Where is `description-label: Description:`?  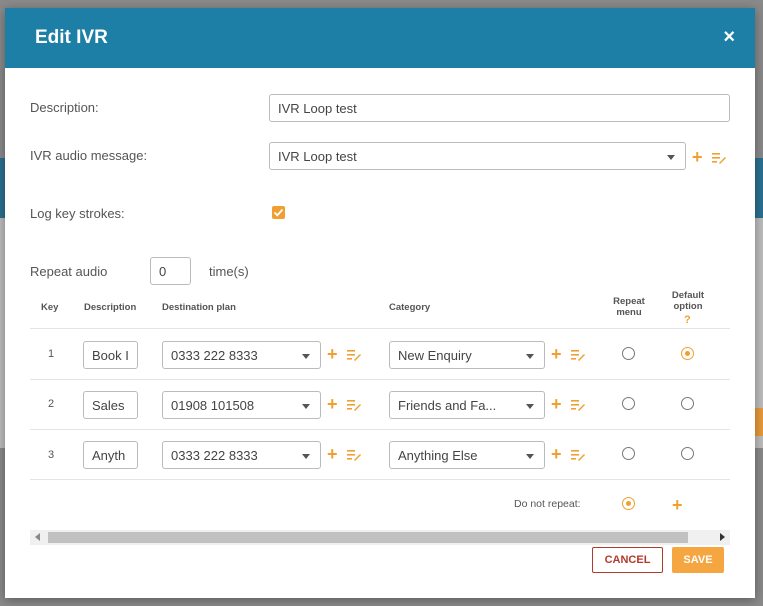 description-label: Description: is located at coordinates (64, 107).